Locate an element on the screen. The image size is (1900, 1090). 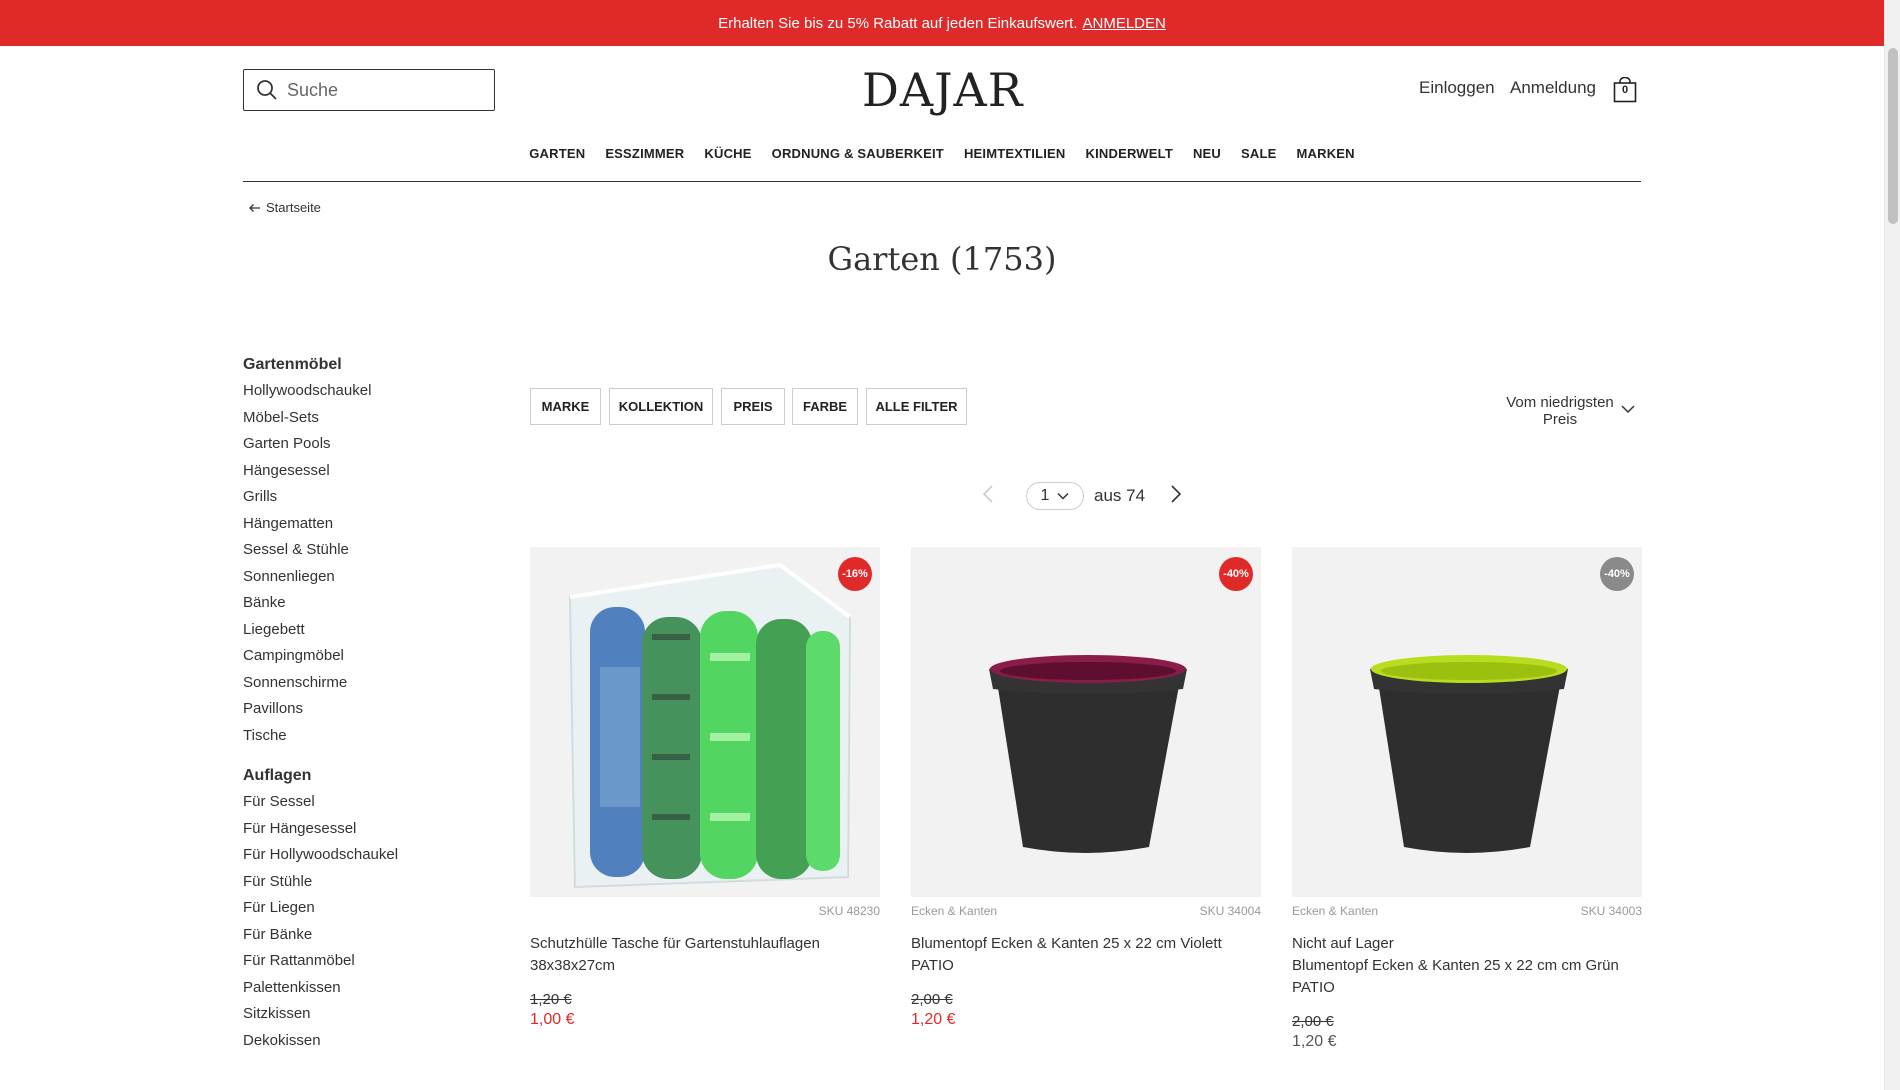
nav-item-ordnung-sauberkeit: ORDNUNG & SAUBERKEIT is located at coordinates (858, 163).